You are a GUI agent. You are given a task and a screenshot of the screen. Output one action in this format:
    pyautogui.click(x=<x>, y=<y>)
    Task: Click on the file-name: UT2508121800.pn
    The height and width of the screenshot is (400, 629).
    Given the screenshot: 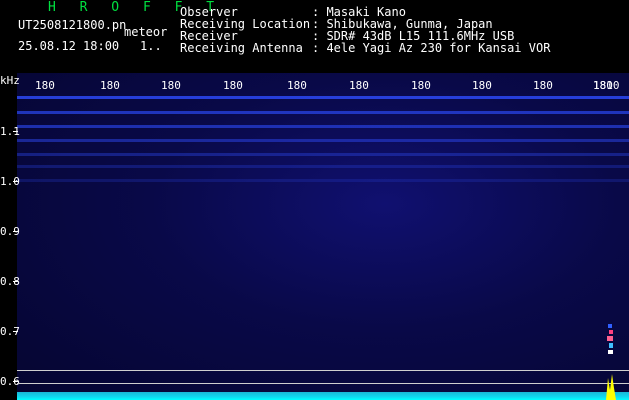 What is the action you would take?
    pyautogui.click(x=72, y=25)
    